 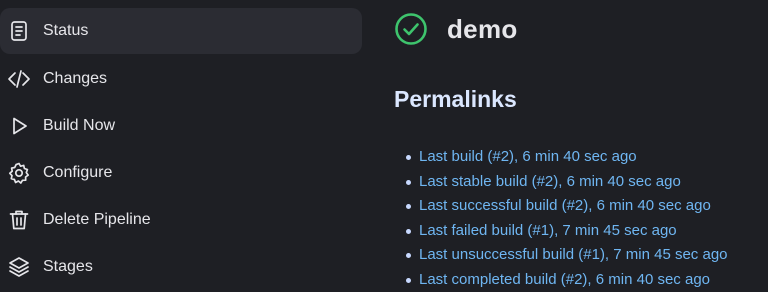 I want to click on sidebar-item-status: Status, so click(x=181, y=31).